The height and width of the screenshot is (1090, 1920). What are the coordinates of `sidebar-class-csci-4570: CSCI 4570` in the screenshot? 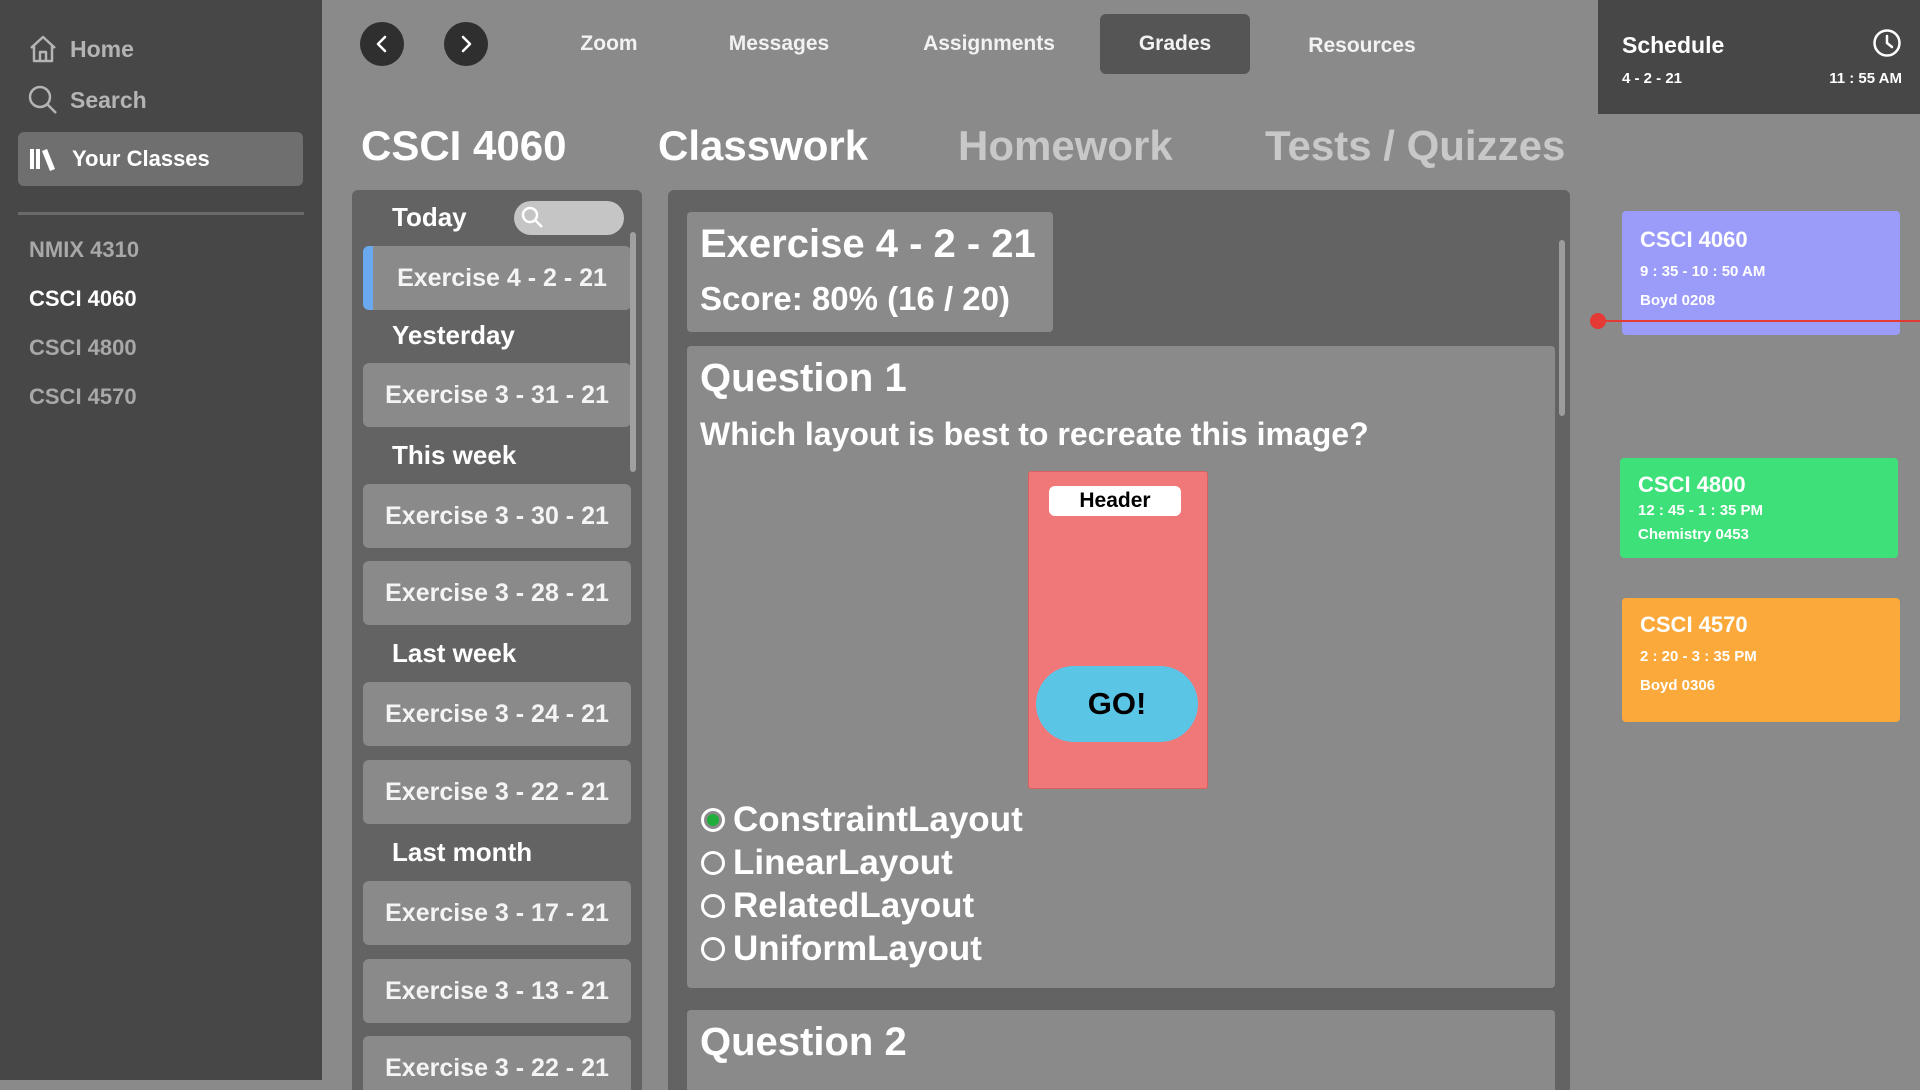 It's located at (83, 397).